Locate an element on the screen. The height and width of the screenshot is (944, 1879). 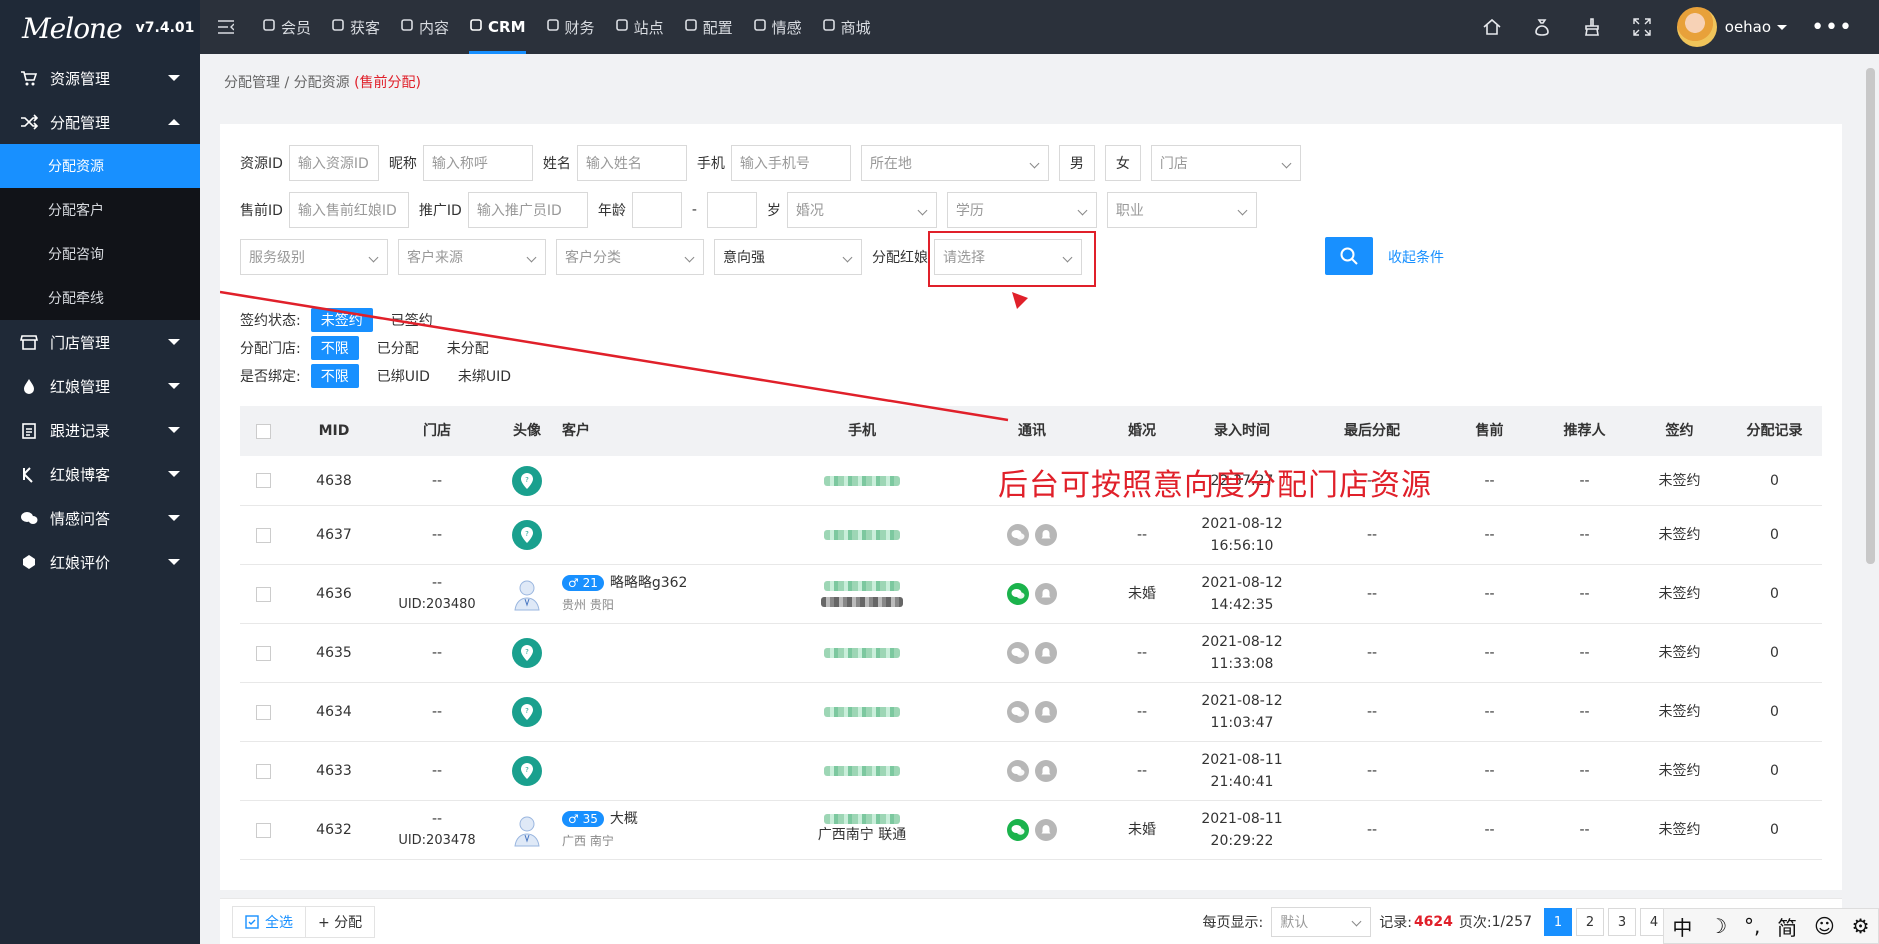
per-page-select: 默认 is located at coordinates (1321, 922).